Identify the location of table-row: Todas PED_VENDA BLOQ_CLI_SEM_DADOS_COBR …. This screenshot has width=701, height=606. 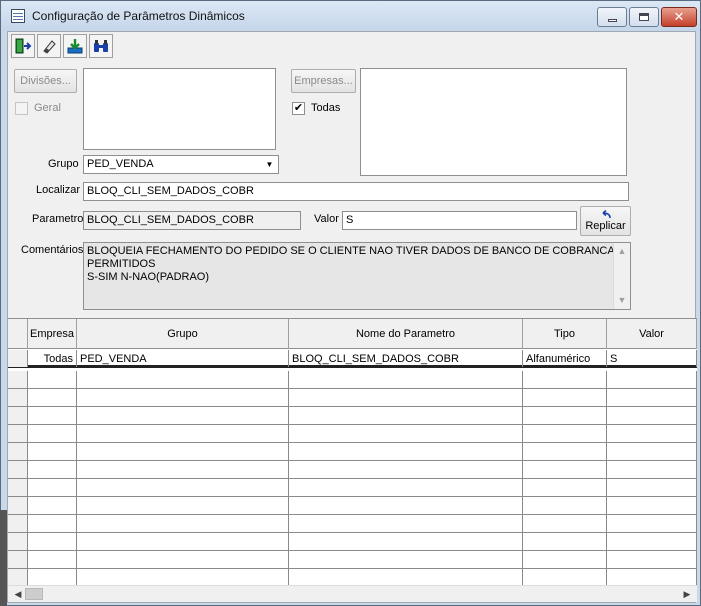
(352, 359).